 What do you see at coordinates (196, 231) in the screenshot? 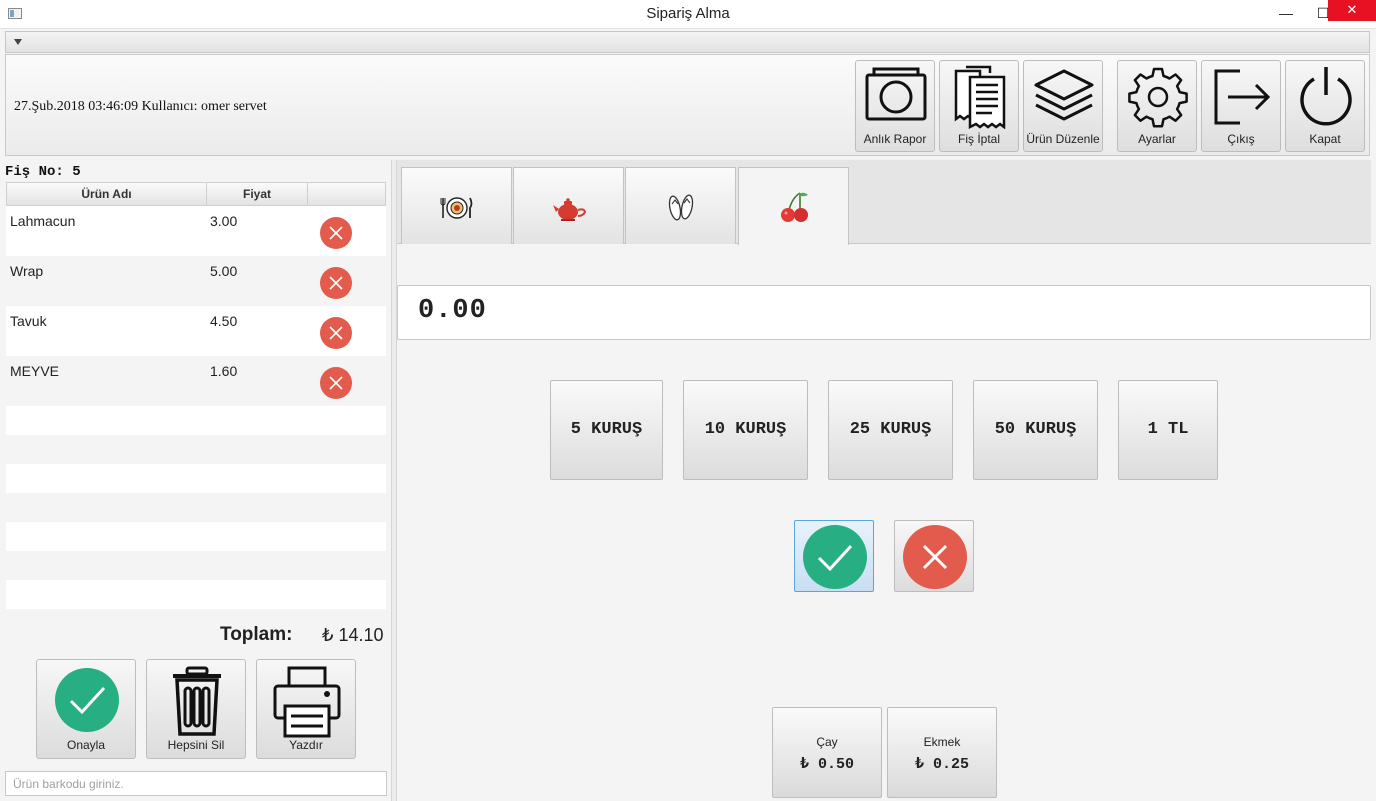
I see `table-row: Lahmacun 3.00` at bounding box center [196, 231].